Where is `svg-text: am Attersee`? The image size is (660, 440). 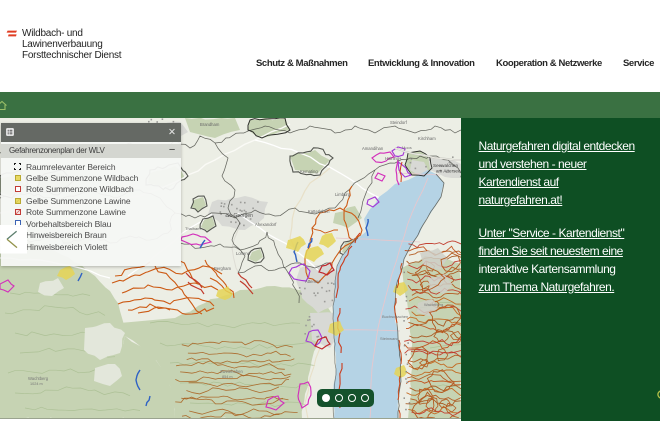 svg-text: am Attersee is located at coordinates (448, 171).